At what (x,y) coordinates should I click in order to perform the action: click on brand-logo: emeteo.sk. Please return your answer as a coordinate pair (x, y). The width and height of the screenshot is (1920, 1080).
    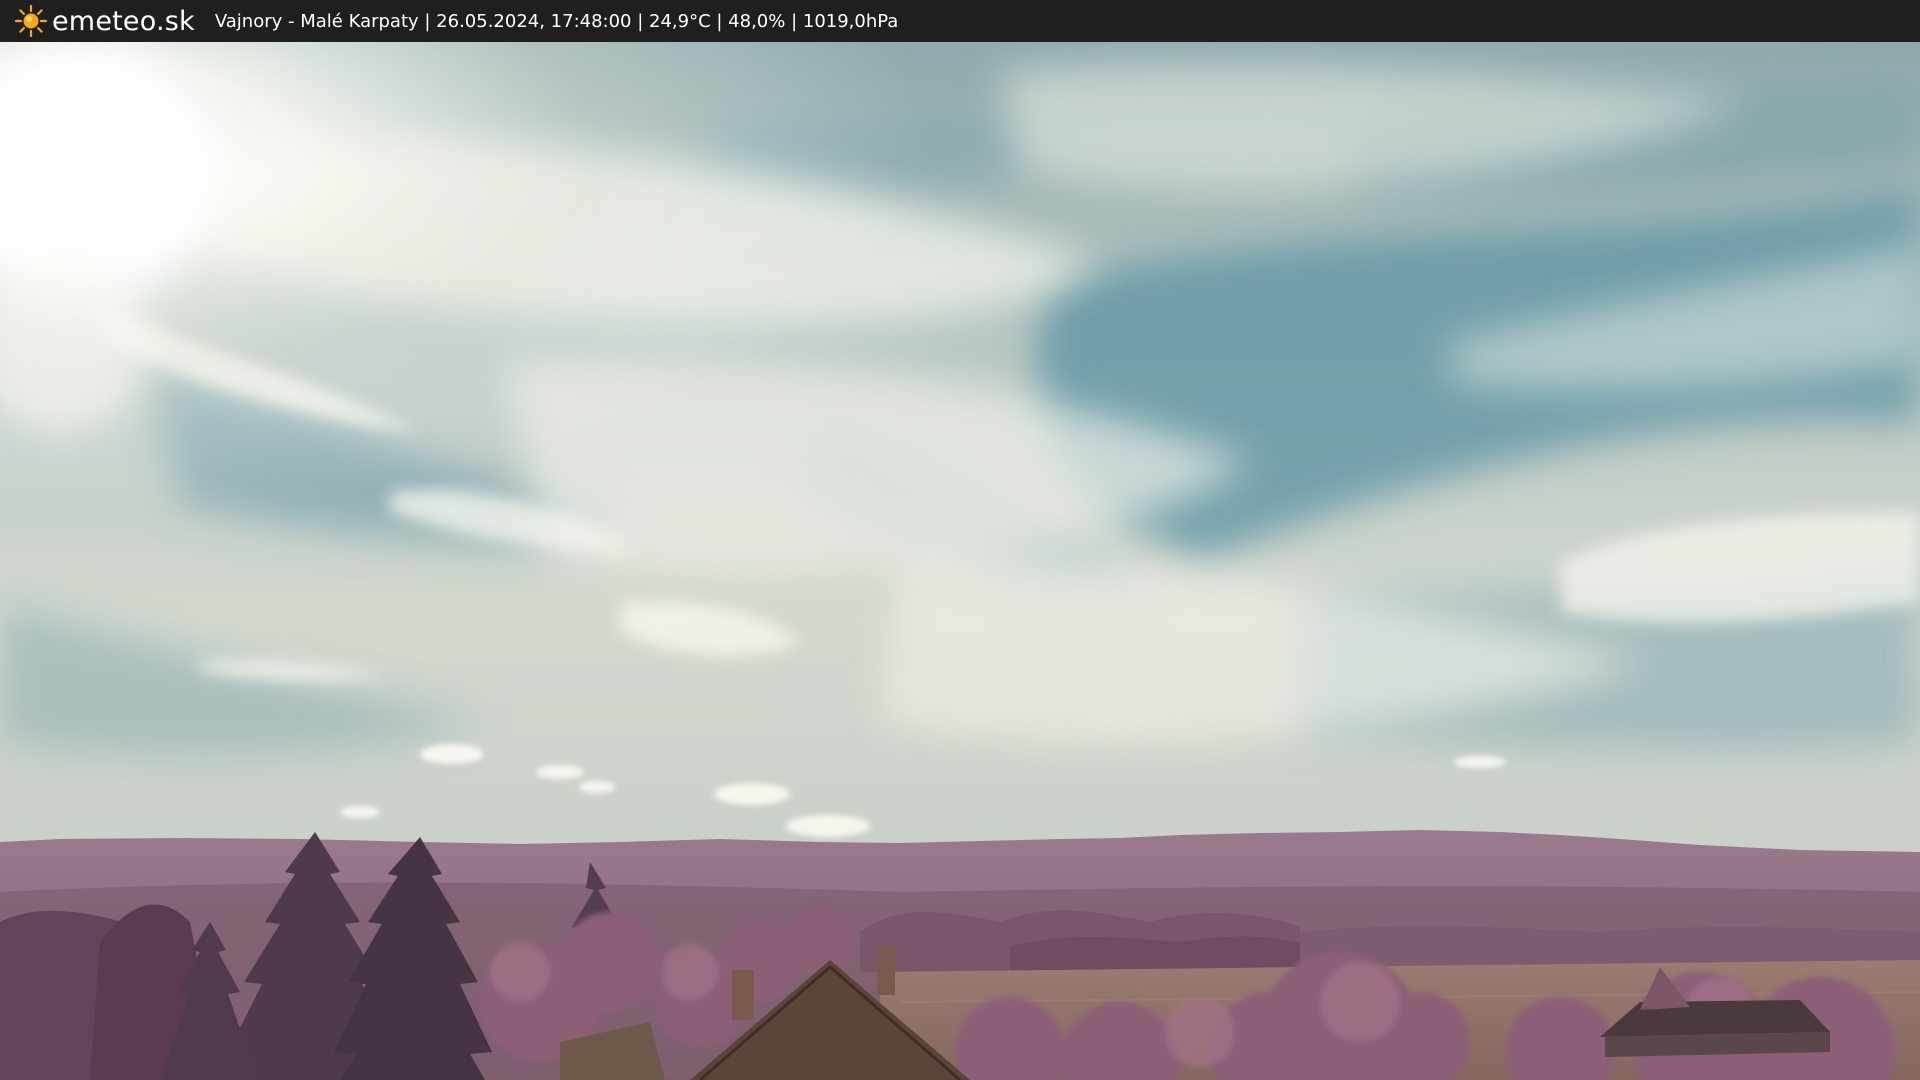
    Looking at the image, I should click on (104, 21).